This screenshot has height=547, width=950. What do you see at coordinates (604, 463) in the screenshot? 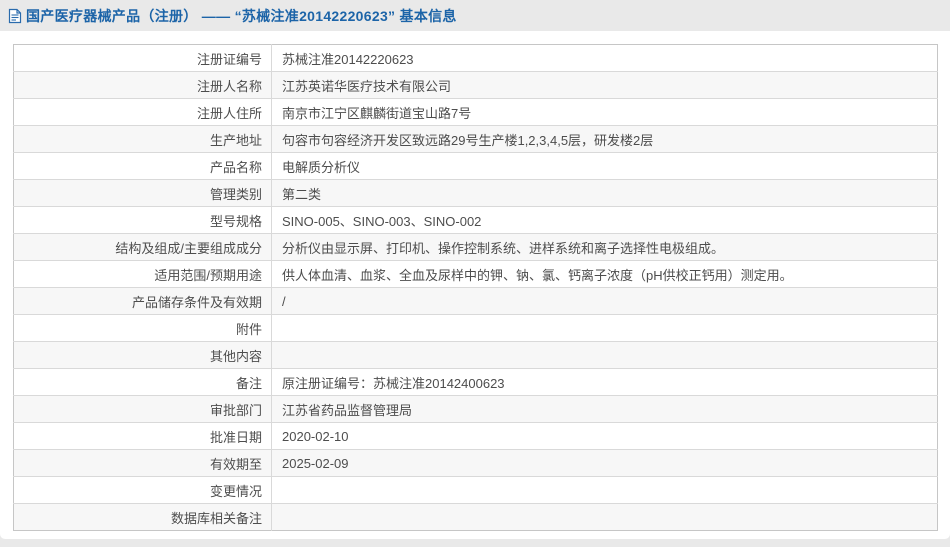
I see `row-value: 2025-02-09` at bounding box center [604, 463].